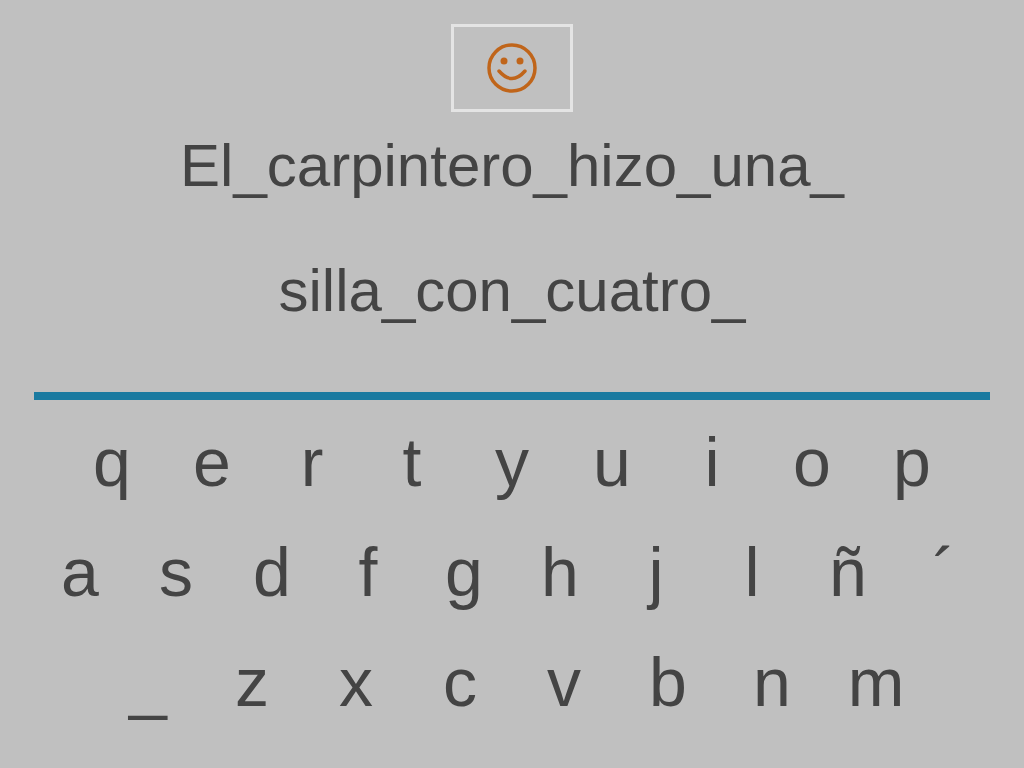 The height and width of the screenshot is (768, 1024). Describe the element at coordinates (560, 572) in the screenshot. I see `letter-key: h` at that location.